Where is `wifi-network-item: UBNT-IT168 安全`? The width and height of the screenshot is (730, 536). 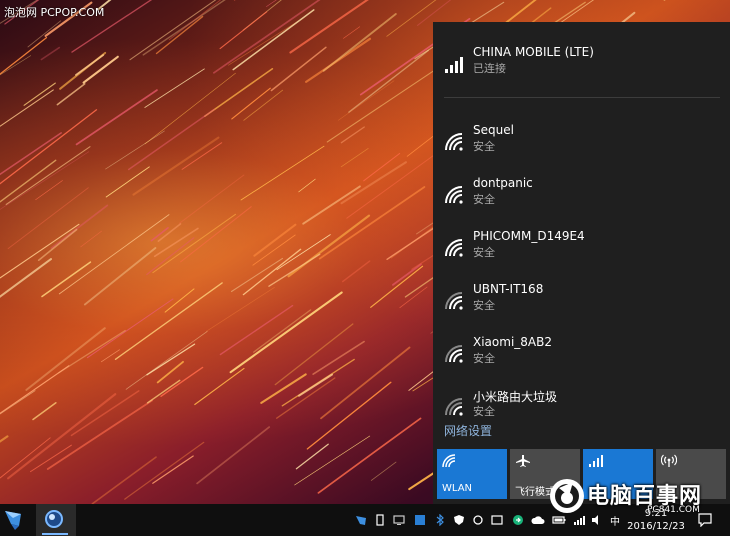 wifi-network-item: UBNT-IT168 安全 is located at coordinates (581, 299).